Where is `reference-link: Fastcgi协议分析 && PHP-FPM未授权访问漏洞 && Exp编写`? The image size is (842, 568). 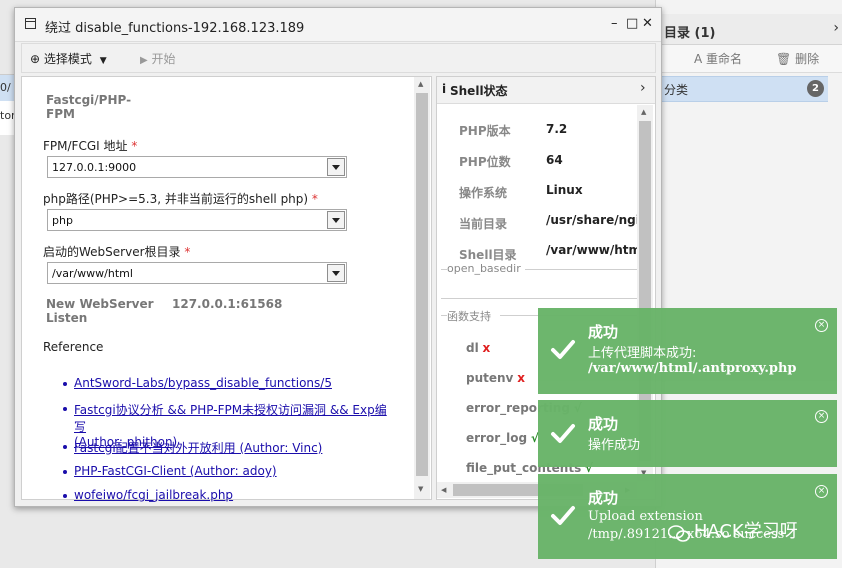 reference-link: Fastcgi协议分析 && PHP-FPM未授权访问漏洞 && Exp编写 is located at coordinates (234, 418).